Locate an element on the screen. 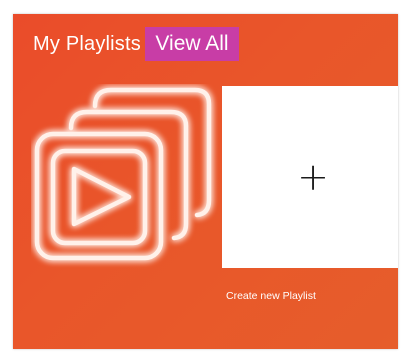  view-all-button: View All is located at coordinates (192, 44).